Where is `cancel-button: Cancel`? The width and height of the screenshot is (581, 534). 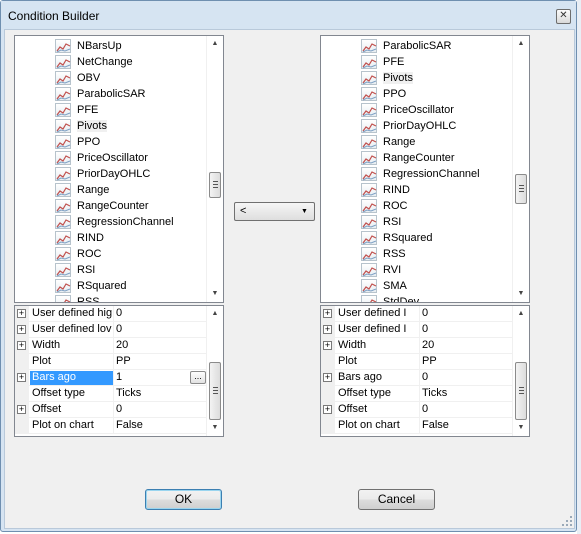 cancel-button: Cancel is located at coordinates (396, 499).